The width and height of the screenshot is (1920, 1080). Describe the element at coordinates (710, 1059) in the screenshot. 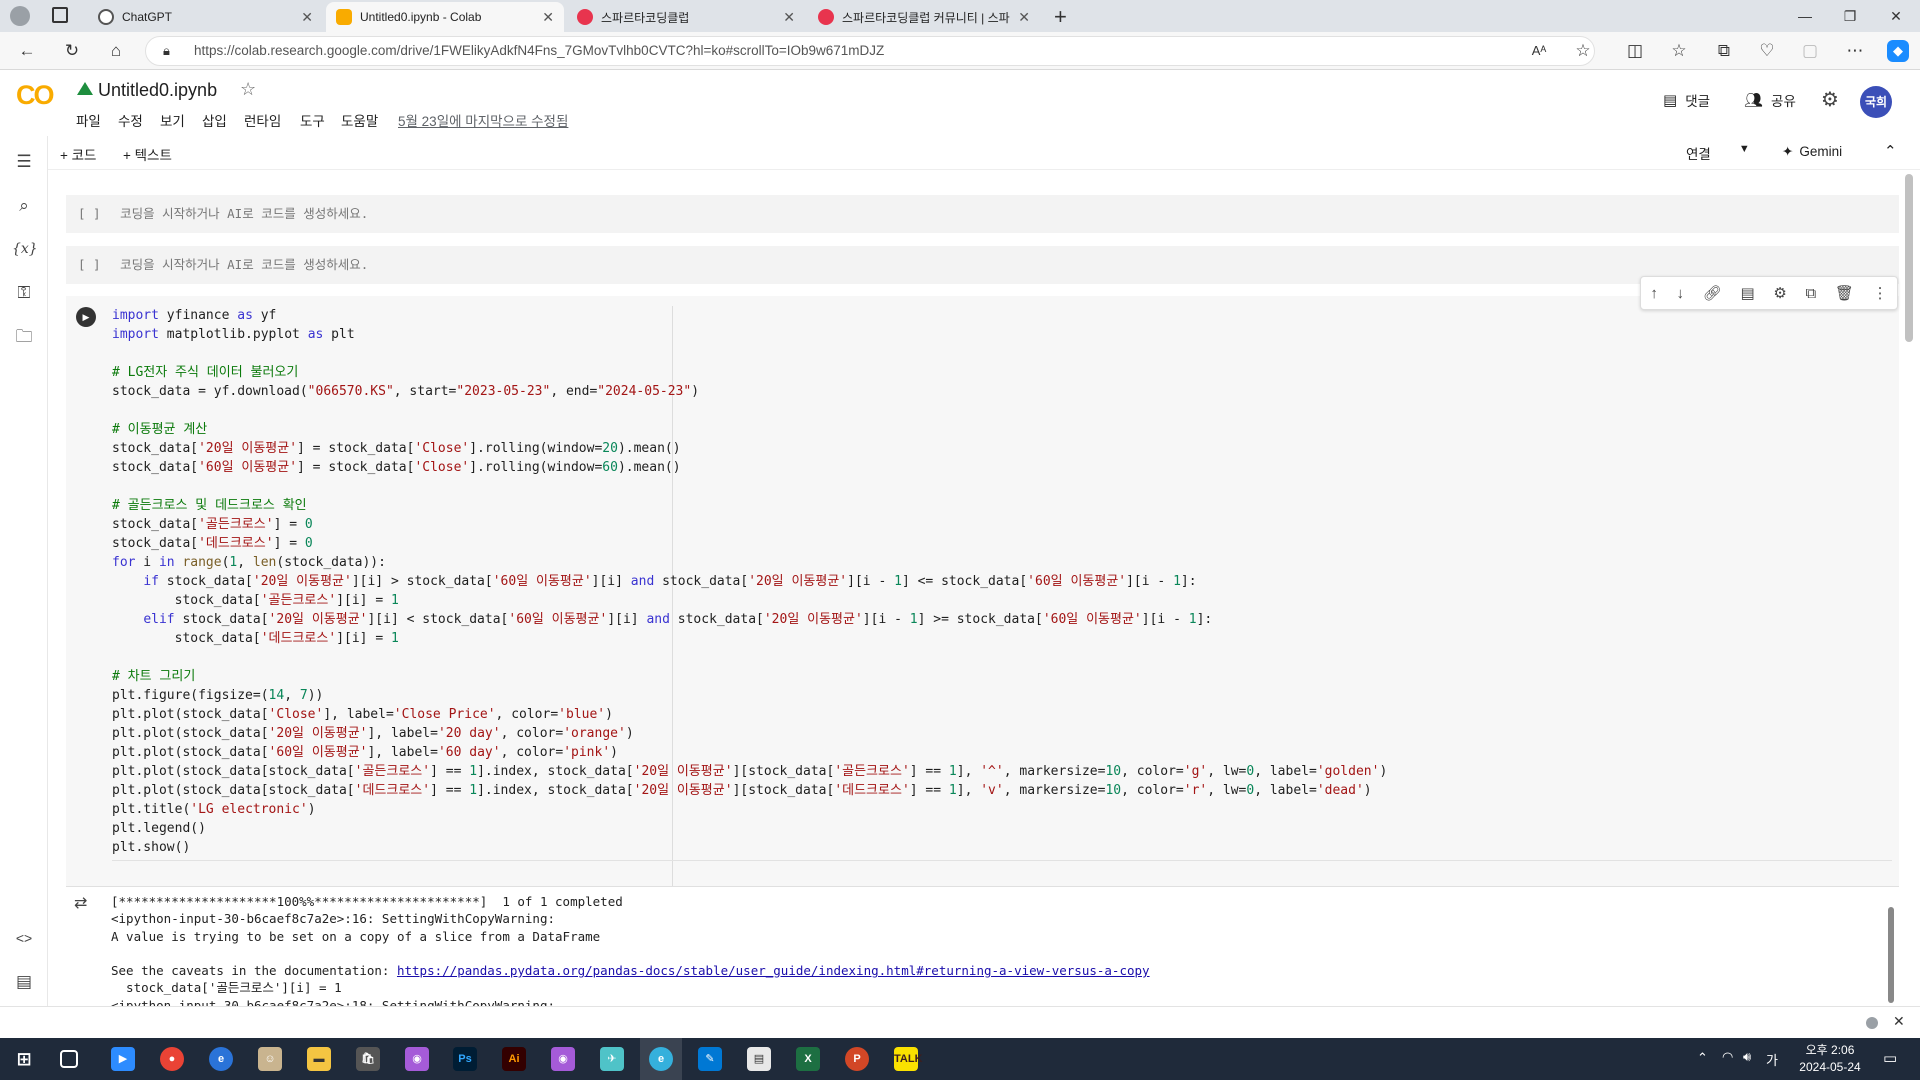

I see `app-note-icon: ✎` at that location.